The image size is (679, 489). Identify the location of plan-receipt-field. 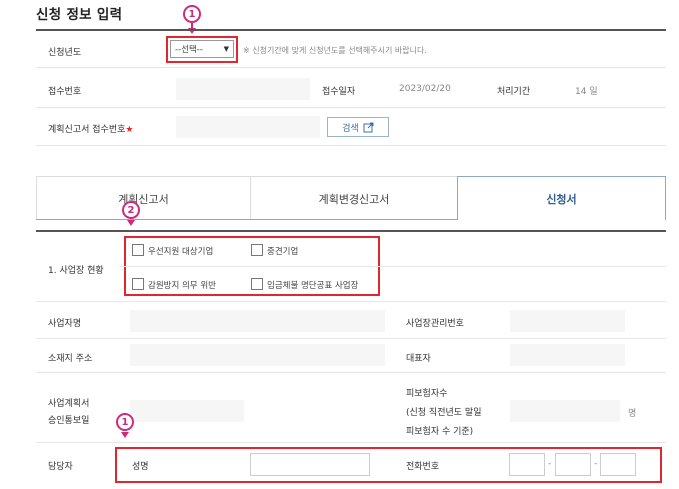
(248, 127).